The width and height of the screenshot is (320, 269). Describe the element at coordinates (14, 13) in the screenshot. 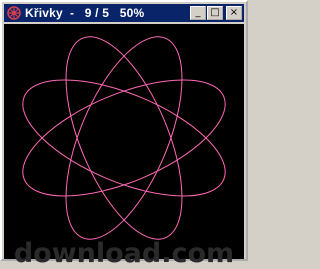

I see `app-icon` at that location.